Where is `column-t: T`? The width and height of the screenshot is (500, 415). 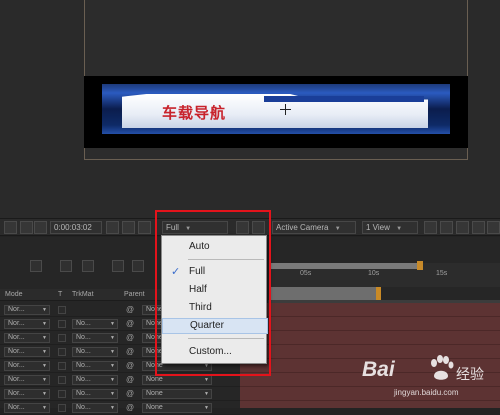
column-t: T is located at coordinates (60, 294).